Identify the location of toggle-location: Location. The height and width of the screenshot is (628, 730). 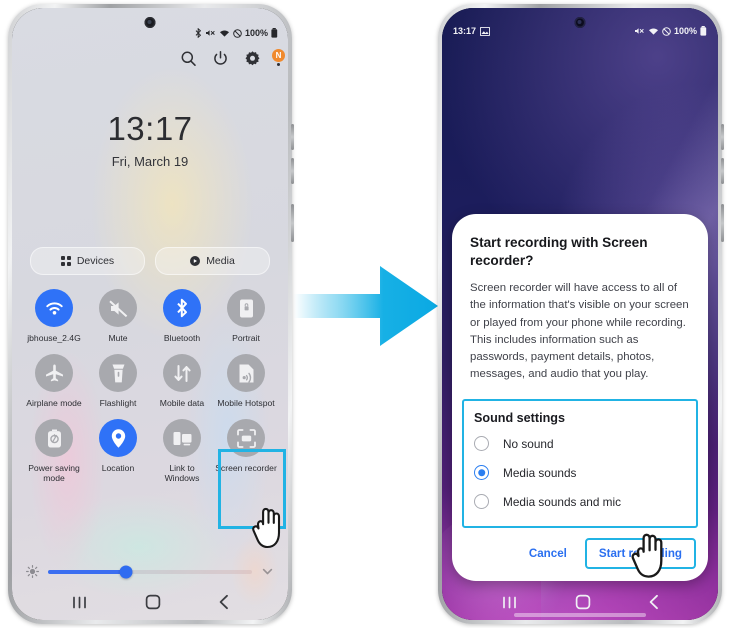
(118, 451).